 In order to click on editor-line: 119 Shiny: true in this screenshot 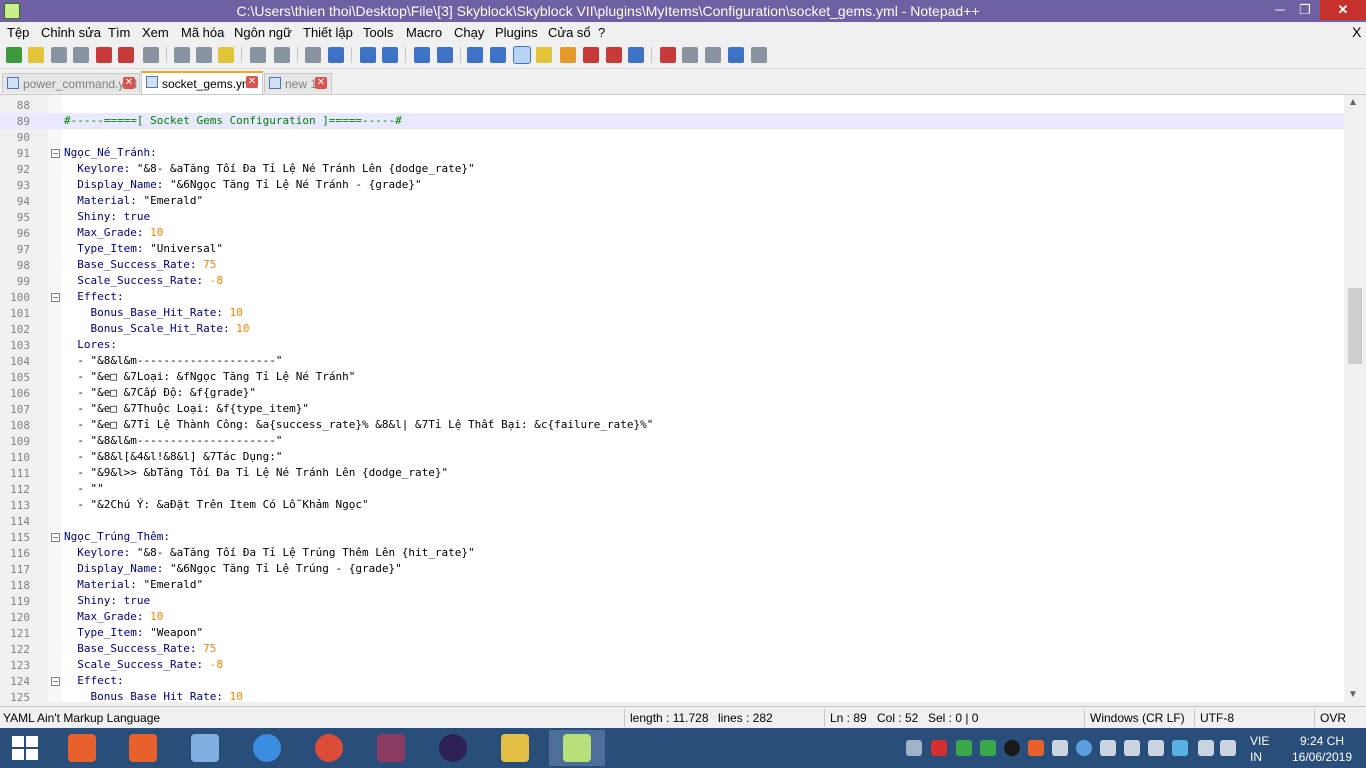, I will do `click(672, 601)`.